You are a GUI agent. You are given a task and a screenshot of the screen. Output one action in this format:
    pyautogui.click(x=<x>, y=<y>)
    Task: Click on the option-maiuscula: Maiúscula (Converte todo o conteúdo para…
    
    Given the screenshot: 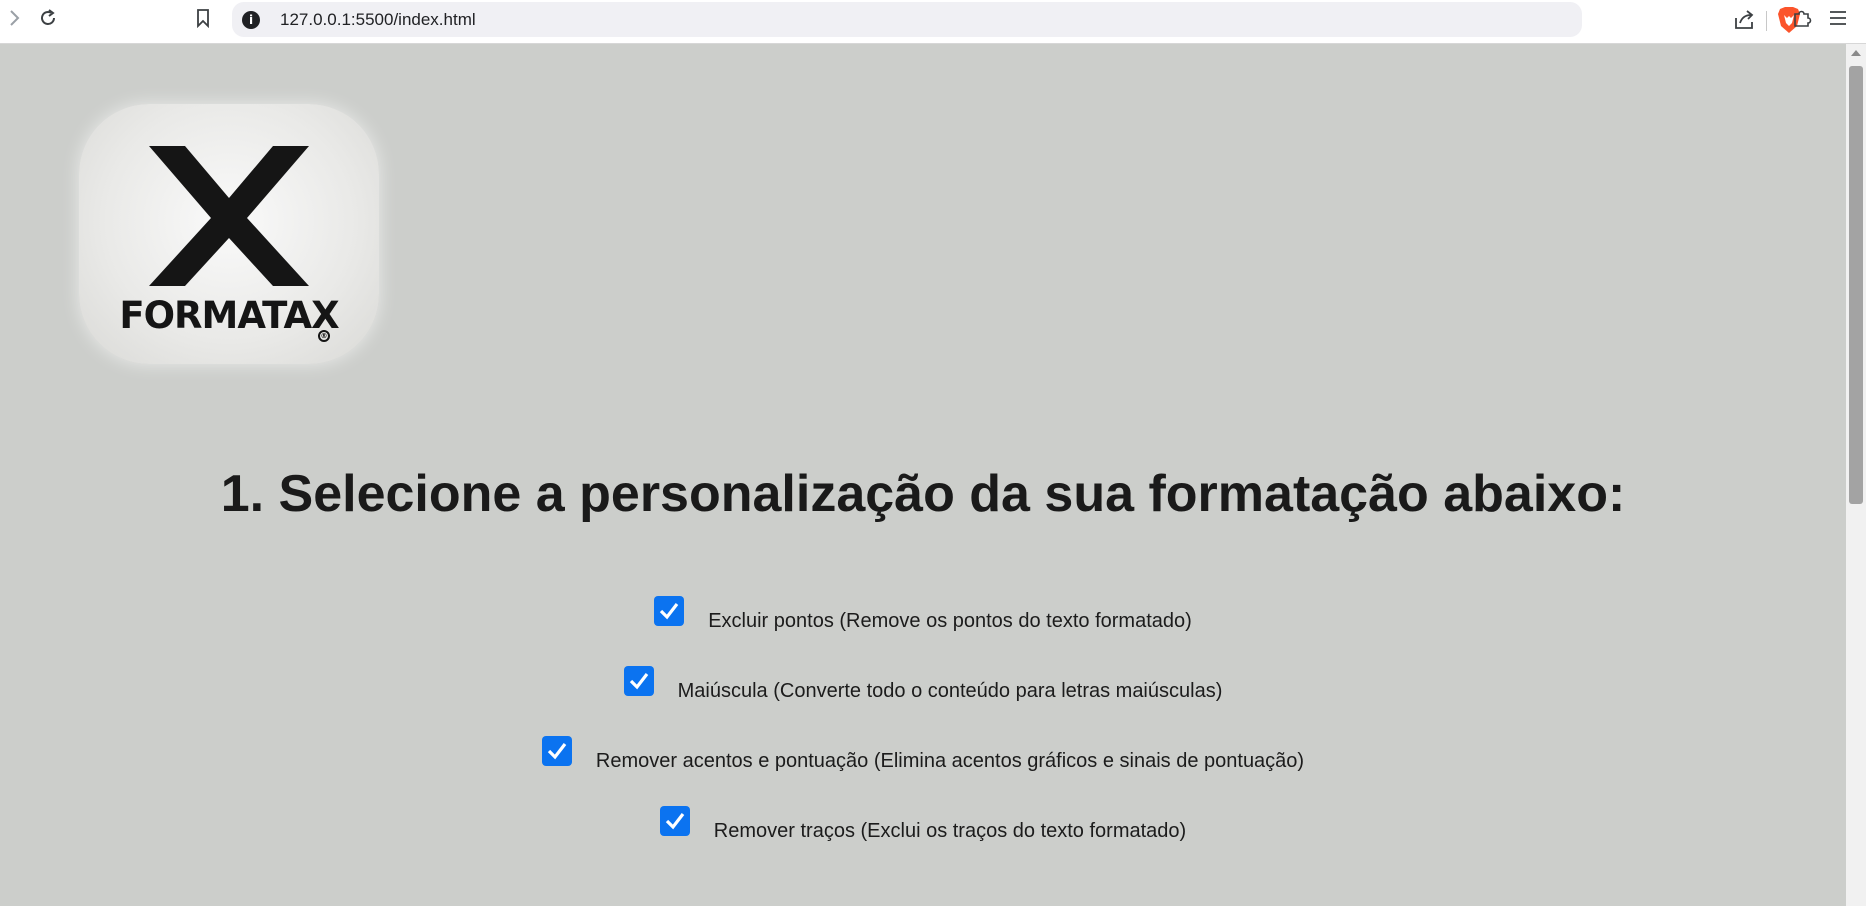 What is the action you would take?
    pyautogui.click(x=923, y=687)
    